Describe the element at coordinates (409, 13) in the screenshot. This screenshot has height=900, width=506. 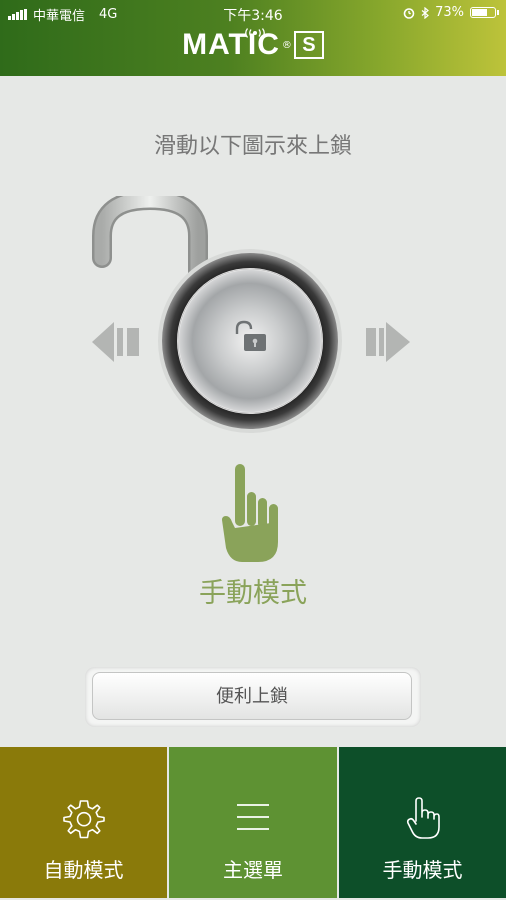
I see `alarm-icon` at that location.